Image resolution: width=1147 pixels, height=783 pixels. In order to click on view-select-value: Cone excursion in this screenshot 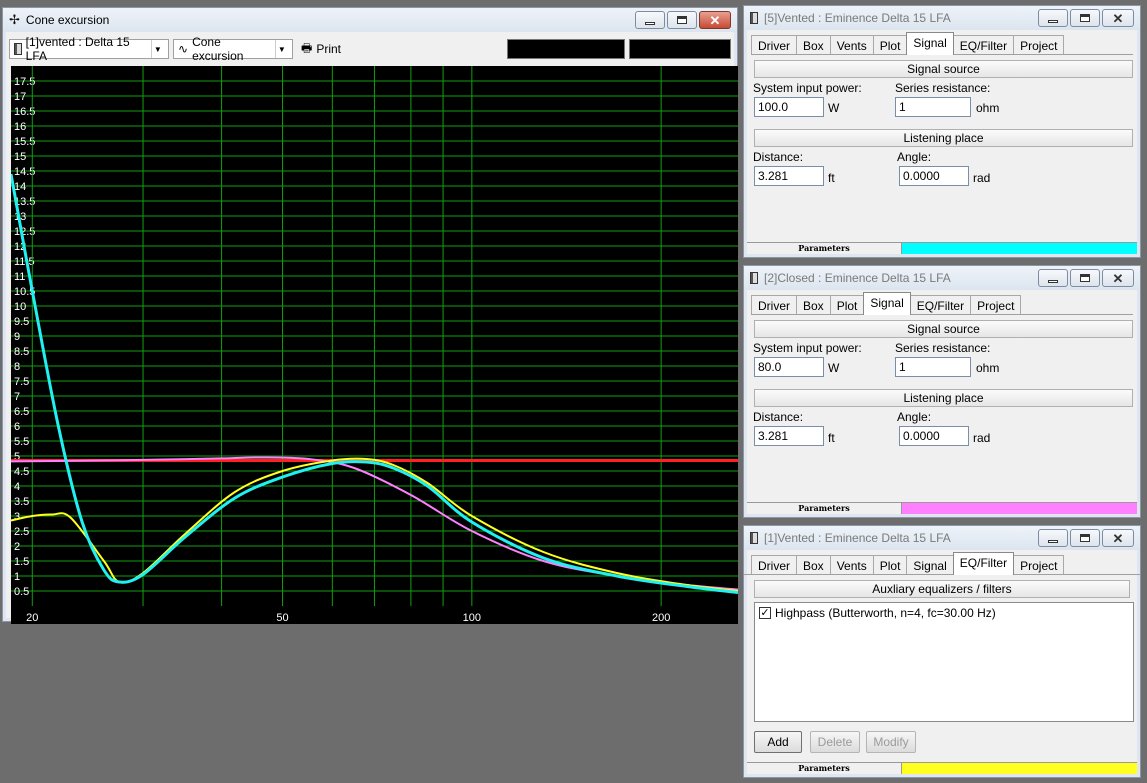, I will do `click(218, 49)`.